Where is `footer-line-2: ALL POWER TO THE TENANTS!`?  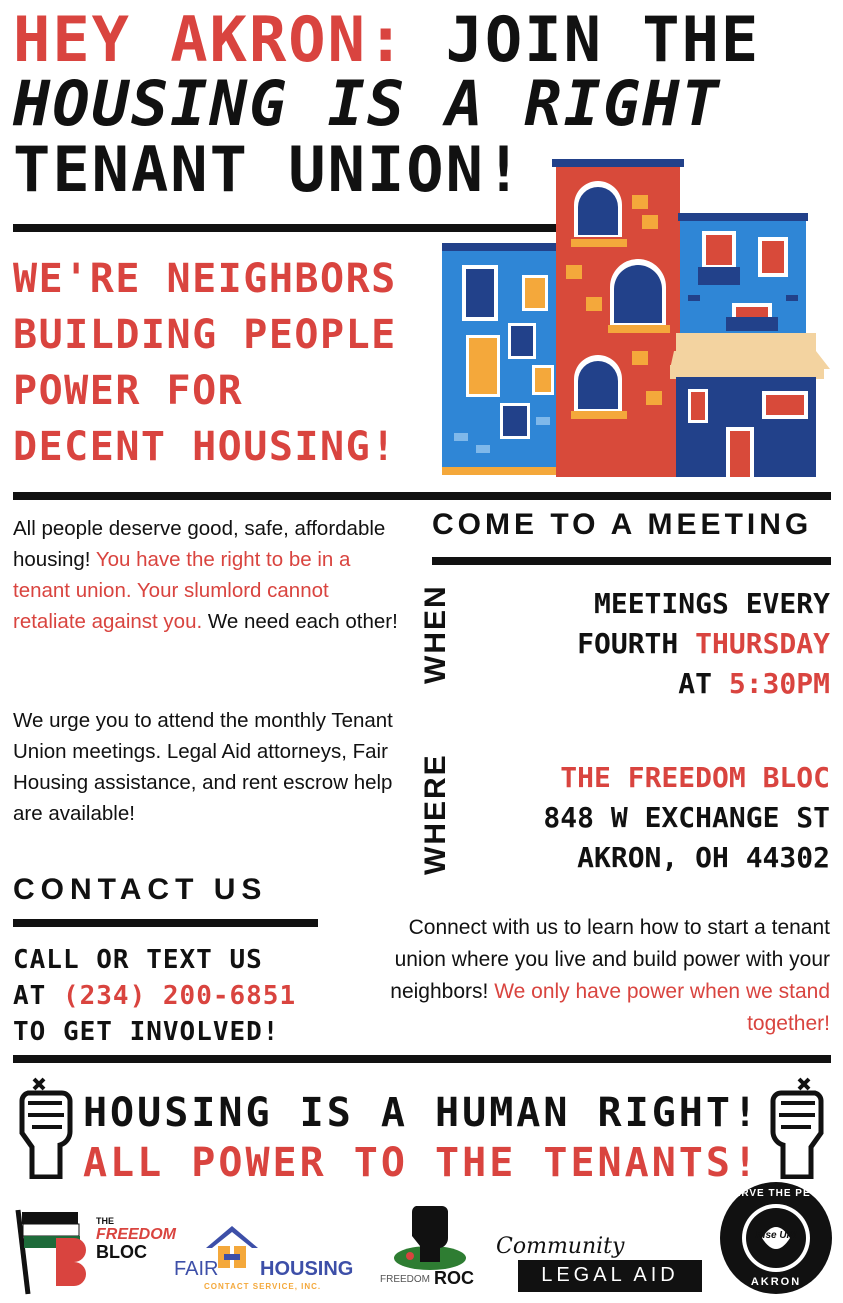 footer-line-2: ALL POWER TO THE TENANTS! is located at coordinates (421, 1163).